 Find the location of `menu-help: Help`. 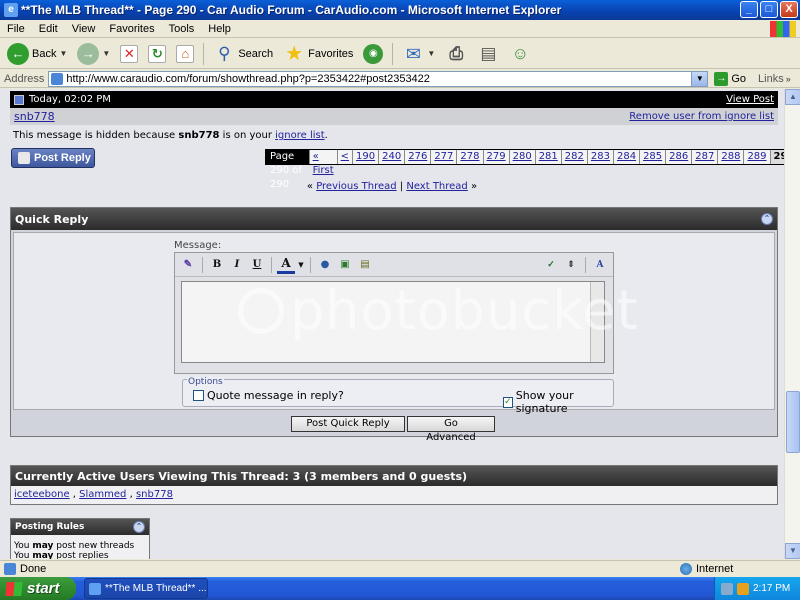

menu-help: Help is located at coordinates (219, 29).